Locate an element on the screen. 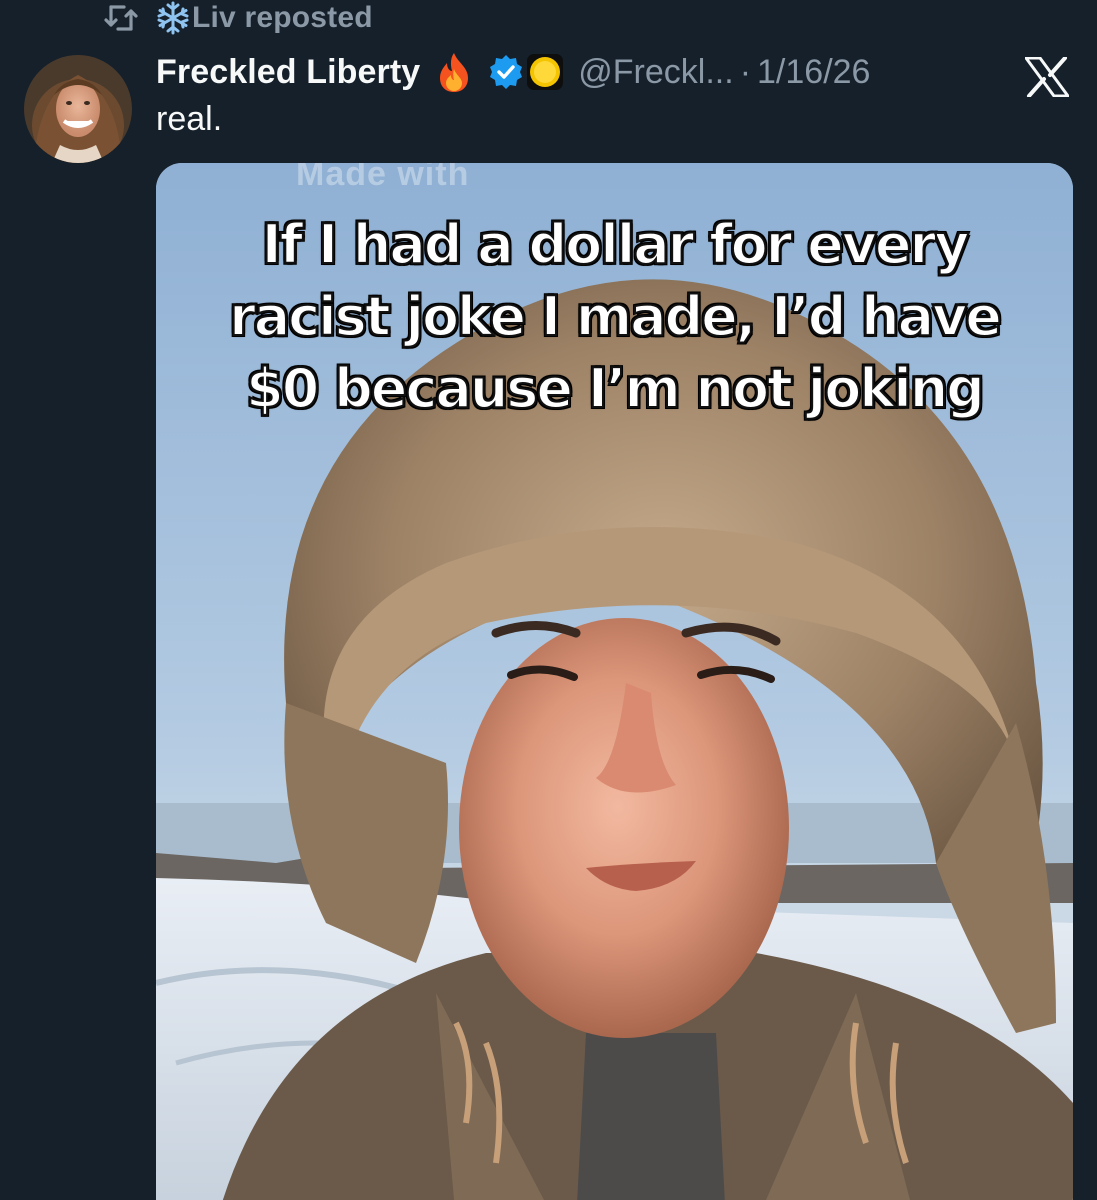 Image resolution: width=1097 pixels, height=1200 pixels. repost-context: Liv reposted is located at coordinates (238, 18).